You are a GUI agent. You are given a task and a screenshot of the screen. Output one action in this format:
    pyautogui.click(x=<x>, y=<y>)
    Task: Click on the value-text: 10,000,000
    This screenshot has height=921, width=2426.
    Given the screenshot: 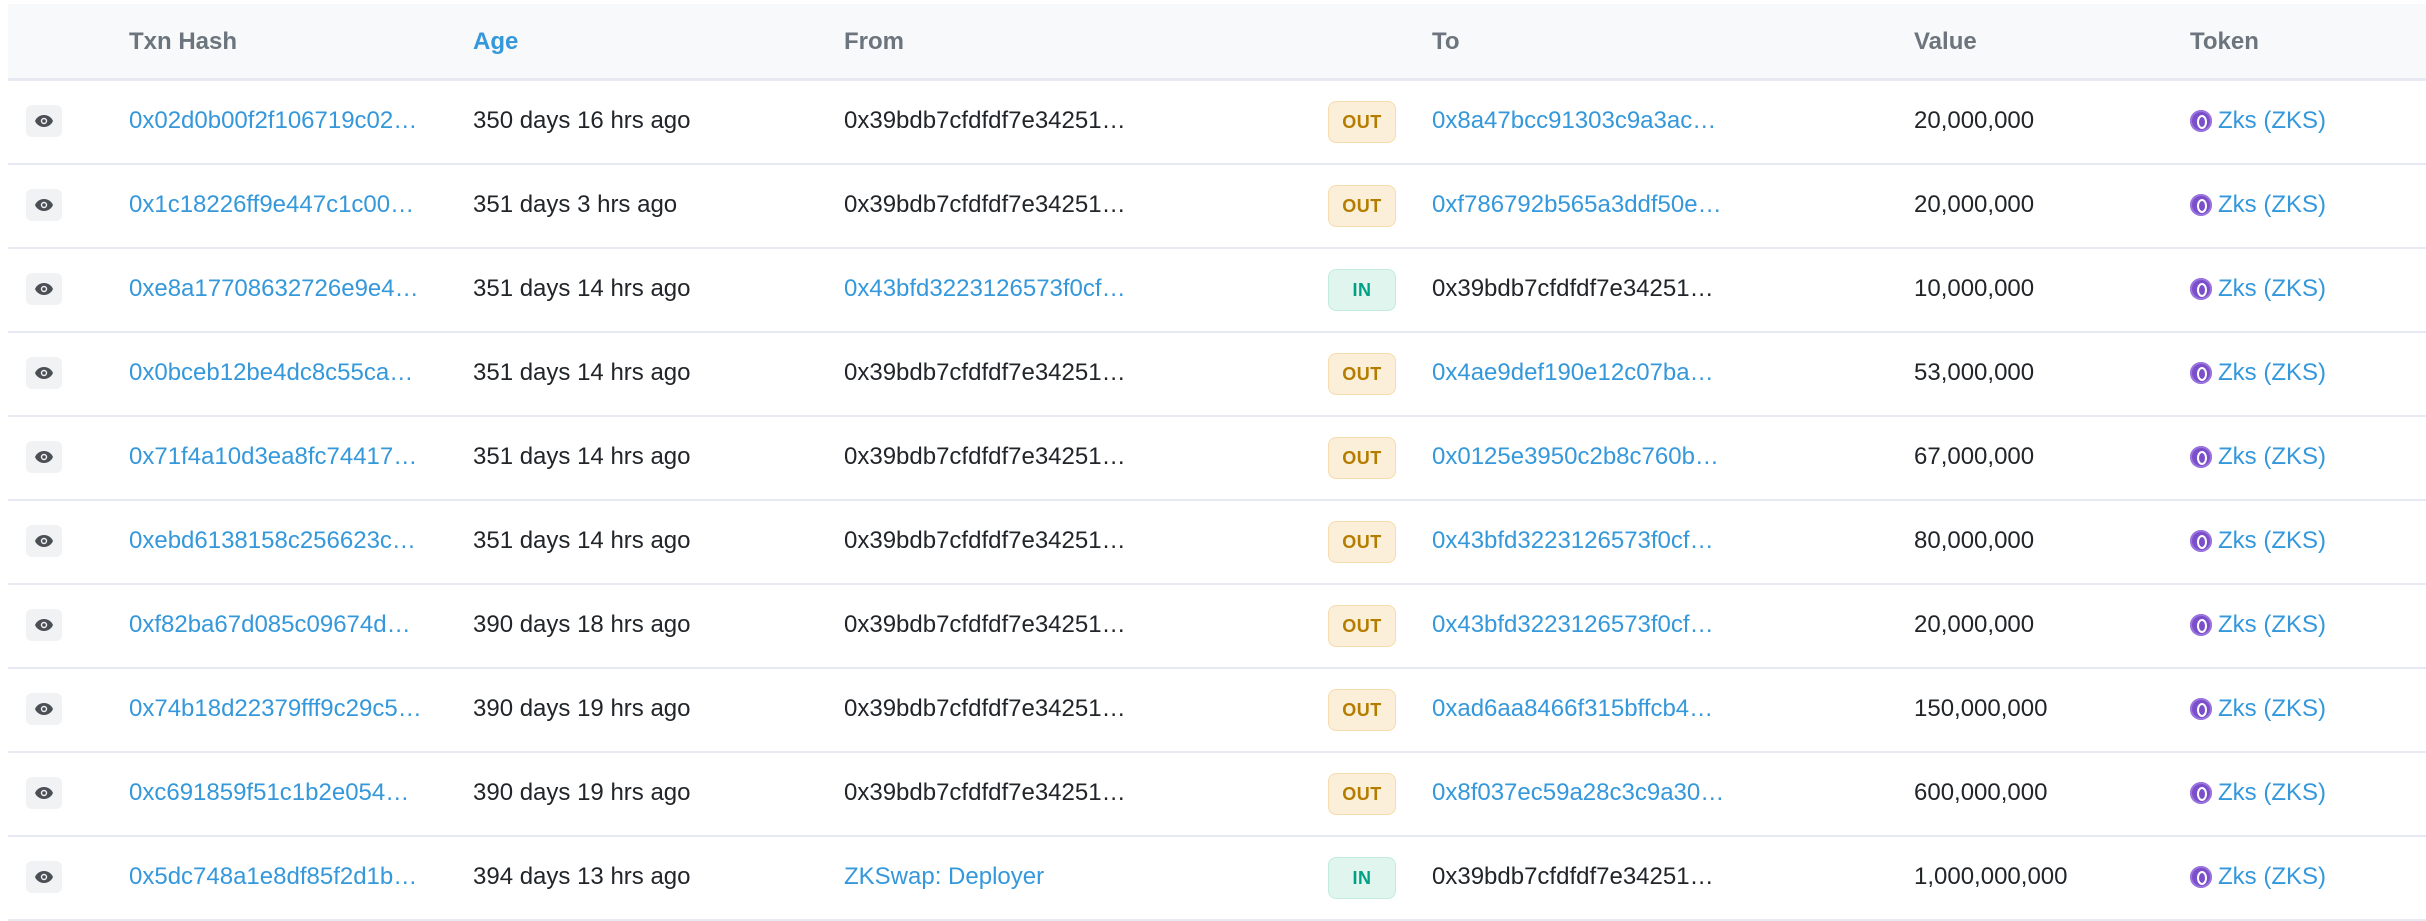 What is the action you would take?
    pyautogui.click(x=1974, y=288)
    